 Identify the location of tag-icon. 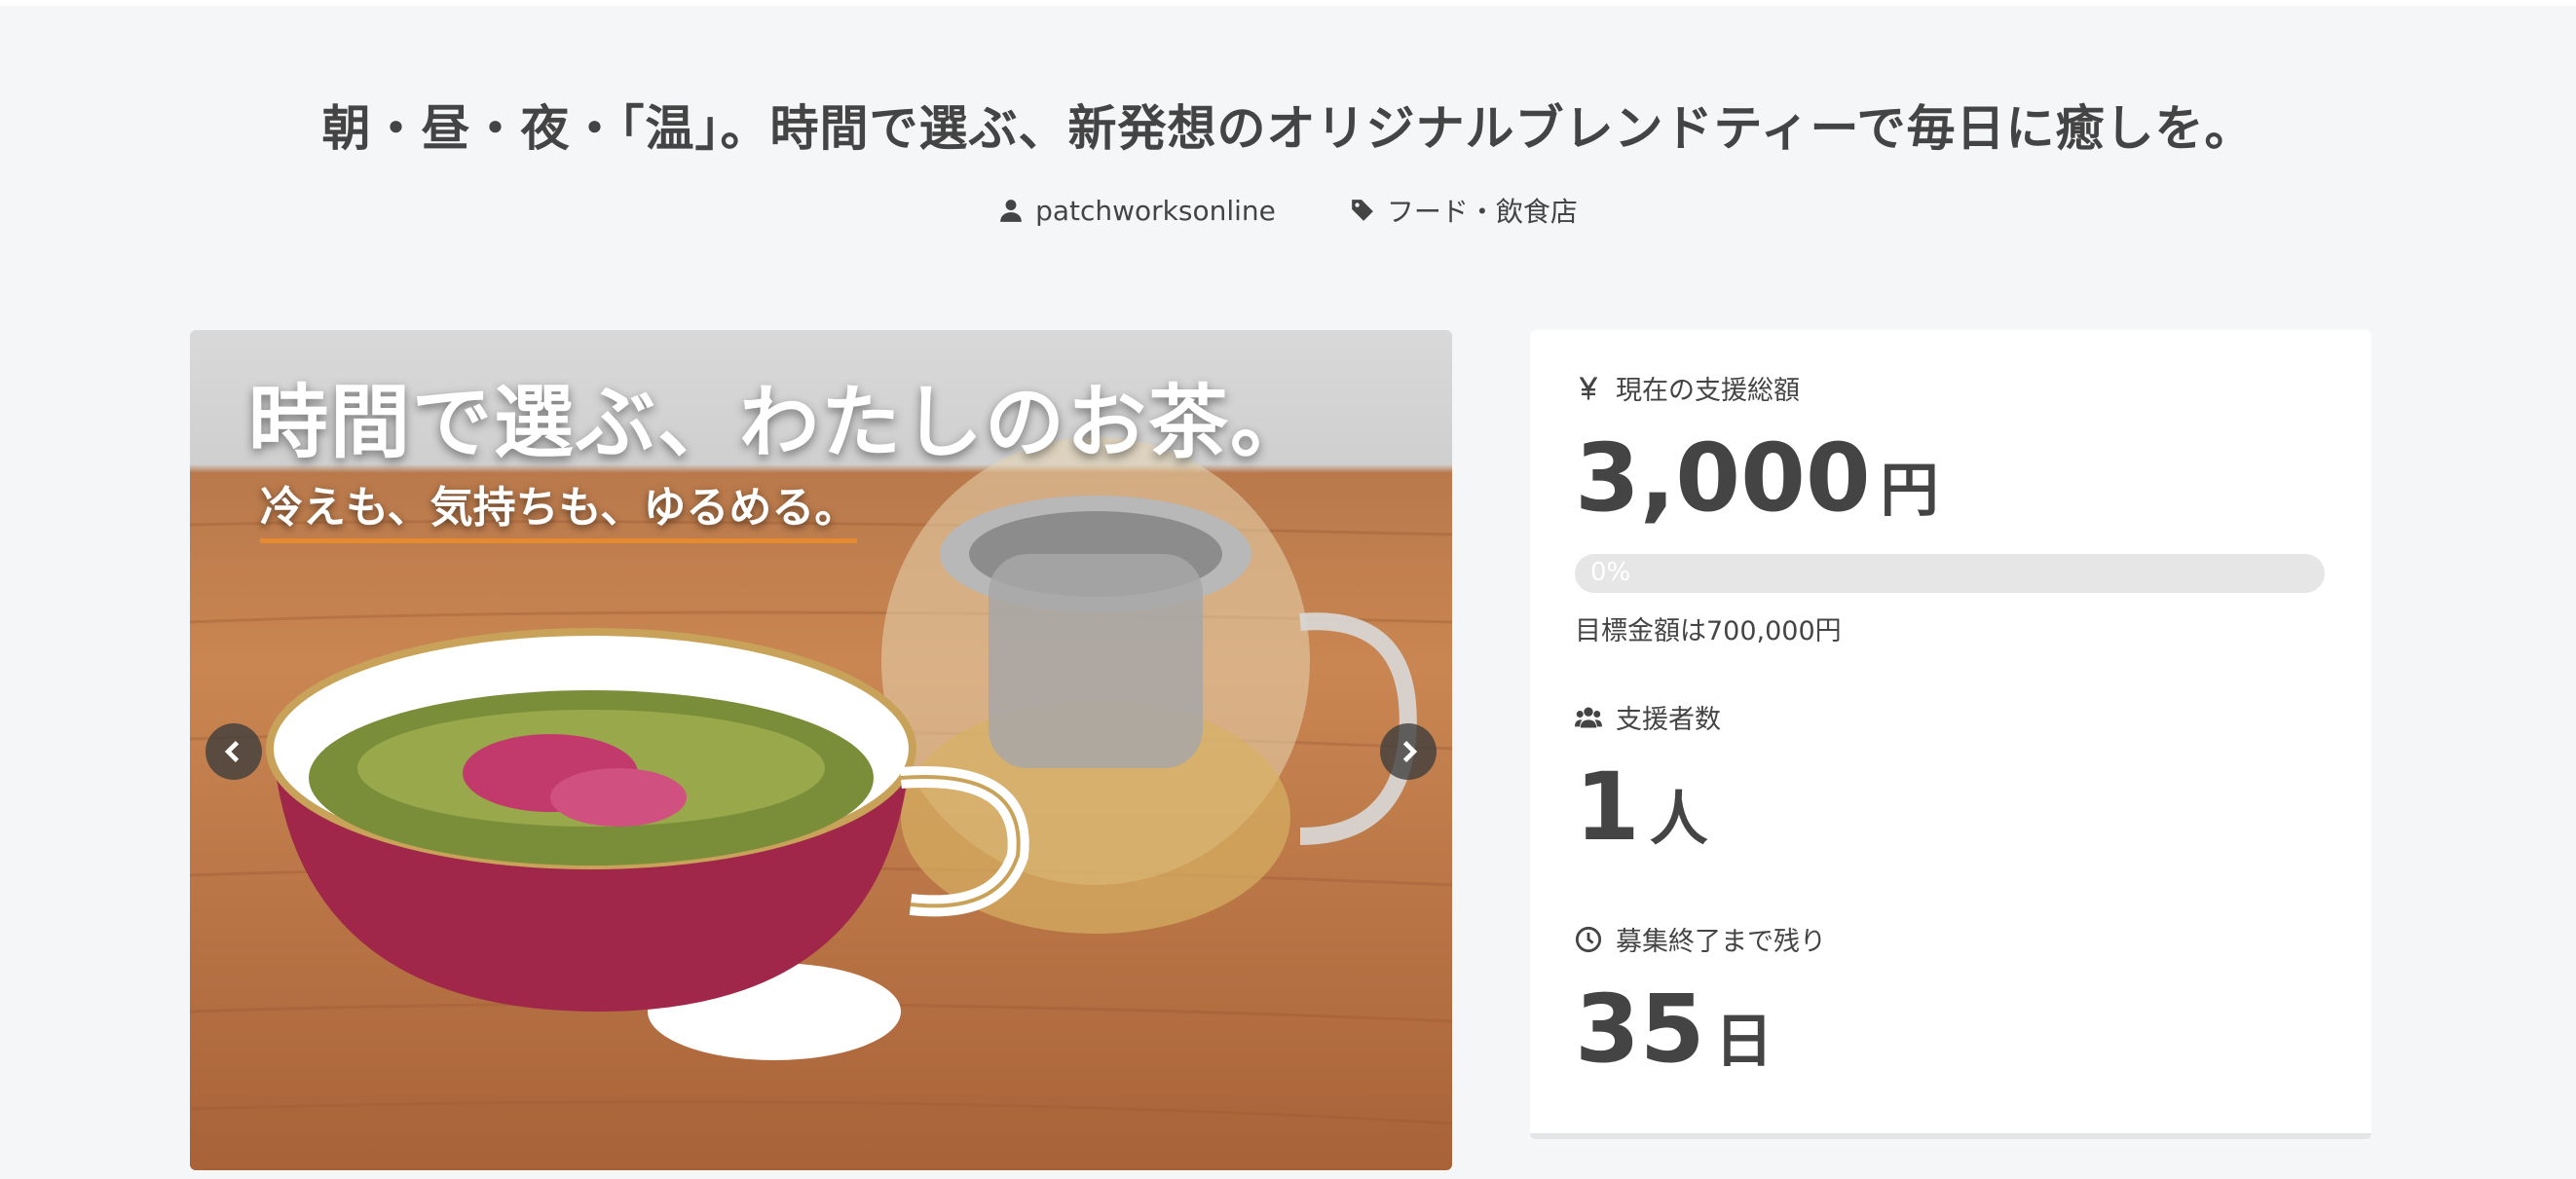
(1362, 210).